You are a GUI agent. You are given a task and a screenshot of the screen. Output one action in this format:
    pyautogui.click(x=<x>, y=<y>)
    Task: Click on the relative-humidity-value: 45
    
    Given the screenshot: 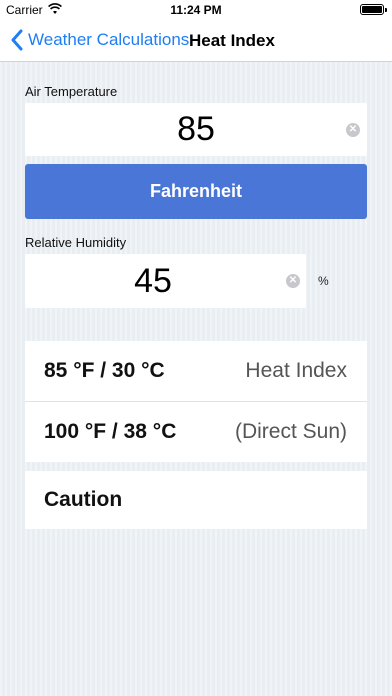 What is the action you would take?
    pyautogui.click(x=153, y=280)
    